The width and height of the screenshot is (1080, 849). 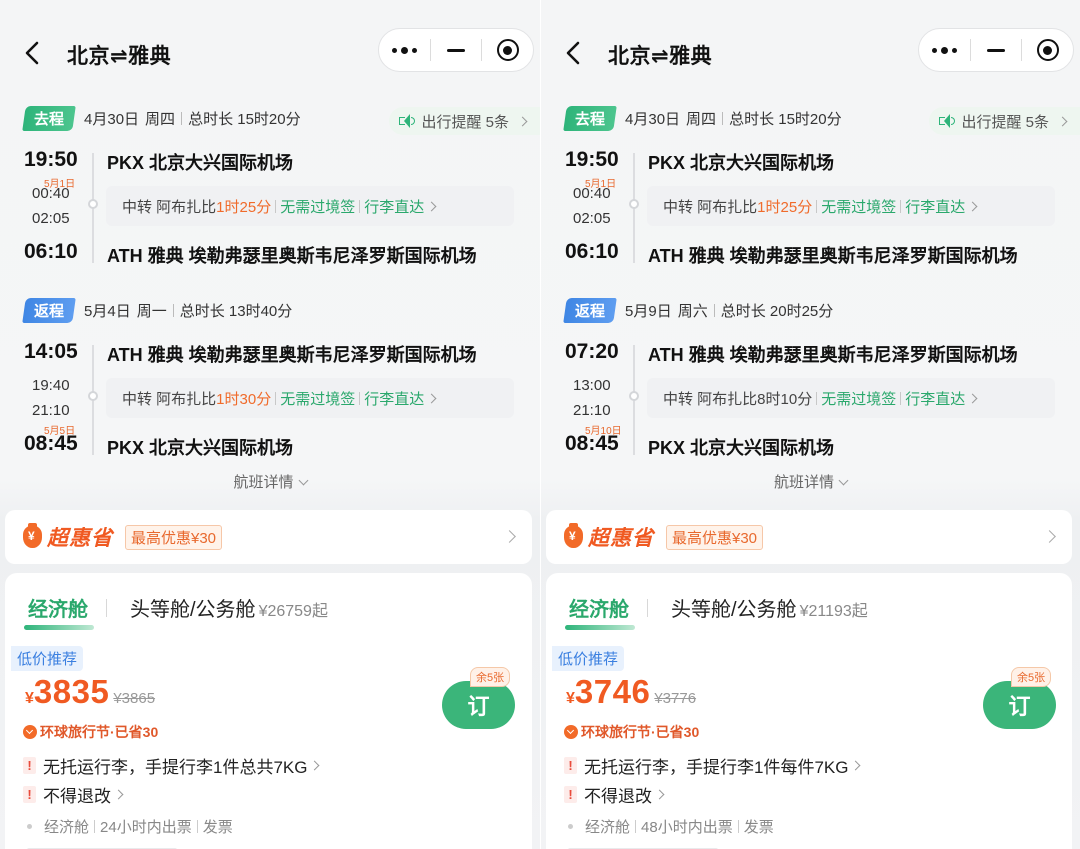 I want to click on warning-icon: !, so click(x=29, y=765).